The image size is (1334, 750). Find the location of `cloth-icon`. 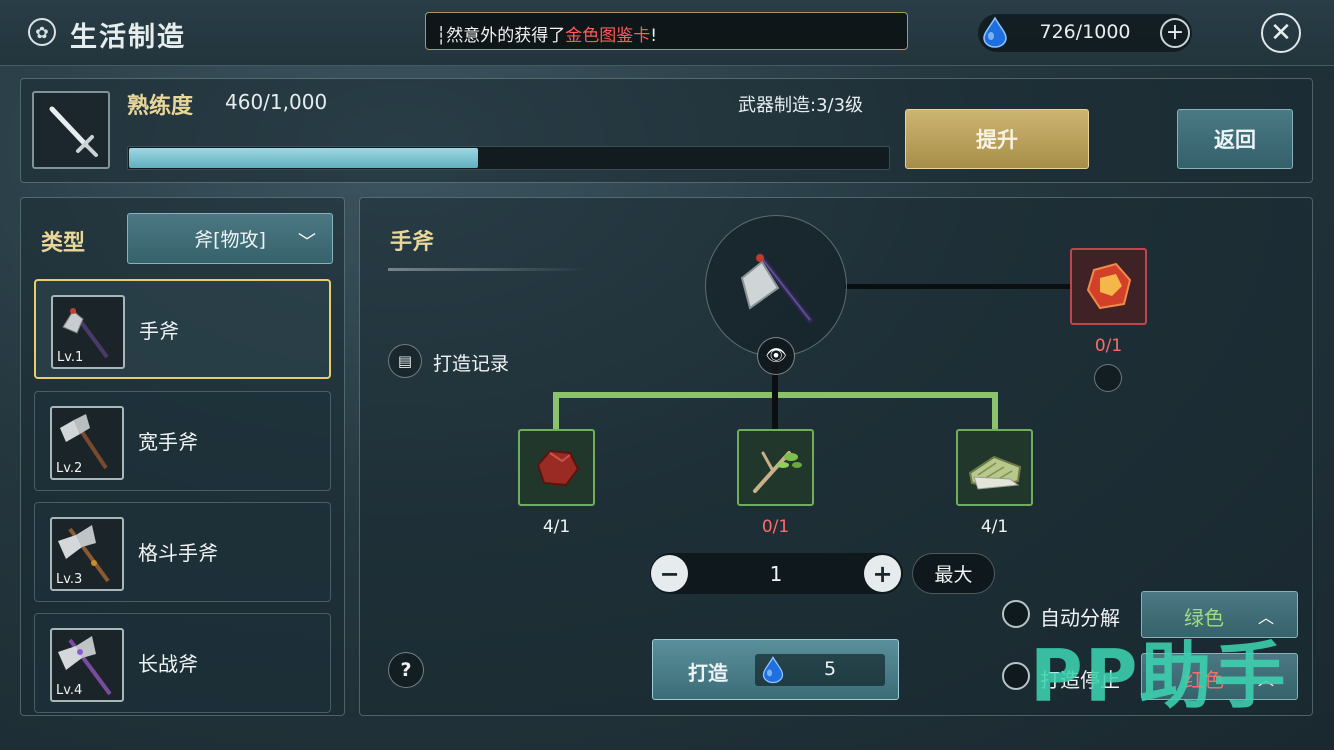

cloth-icon is located at coordinates (995, 472).